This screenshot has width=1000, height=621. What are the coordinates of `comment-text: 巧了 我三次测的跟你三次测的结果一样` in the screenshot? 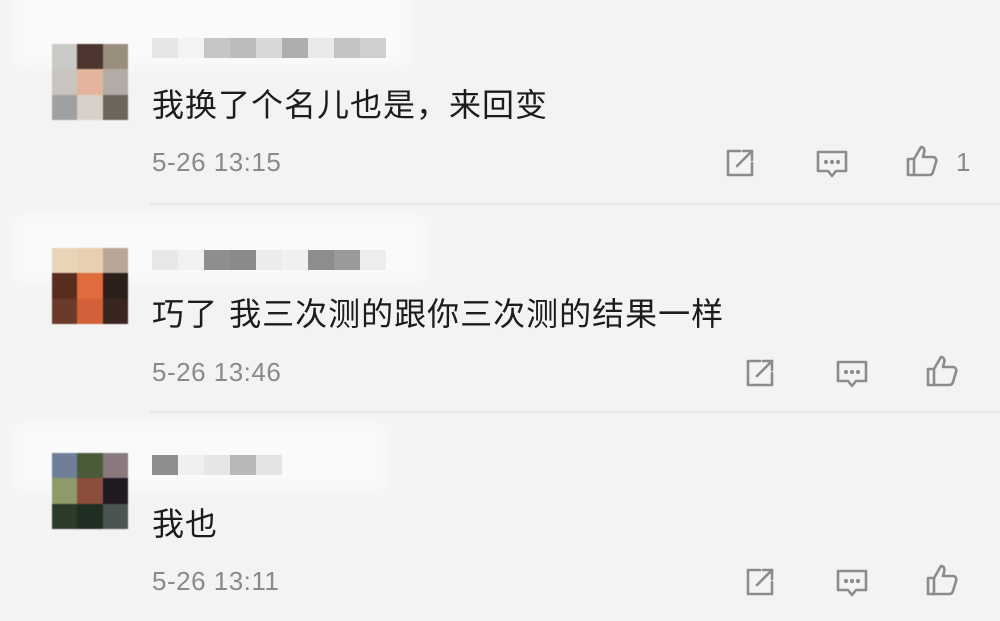 It's located at (438, 314).